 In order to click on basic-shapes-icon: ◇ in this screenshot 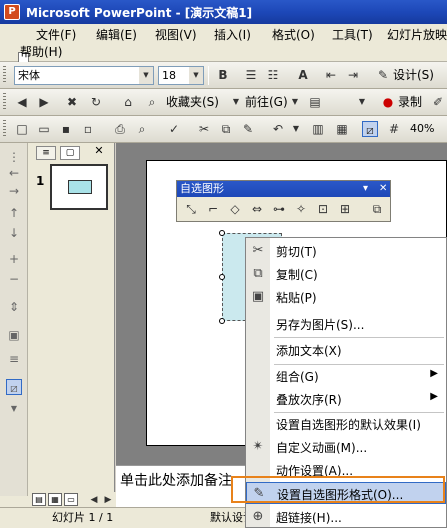, I will do `click(235, 209)`.